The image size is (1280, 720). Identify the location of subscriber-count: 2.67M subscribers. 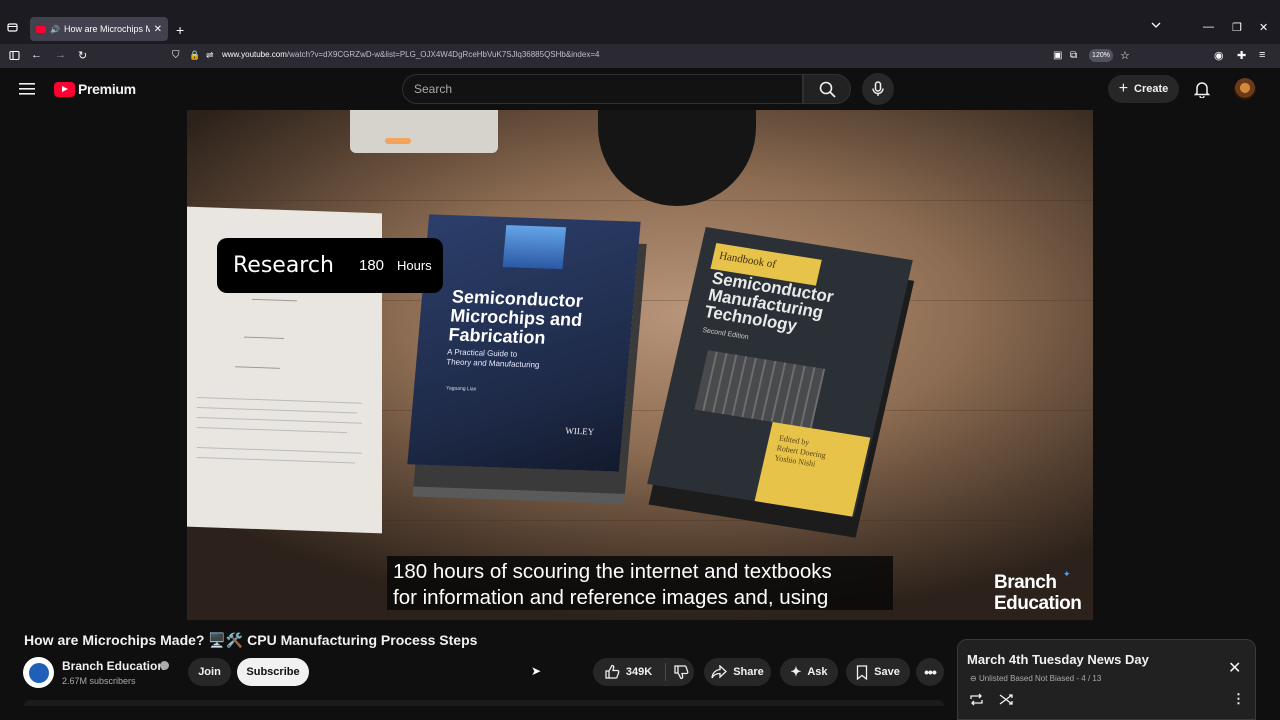
(99, 681).